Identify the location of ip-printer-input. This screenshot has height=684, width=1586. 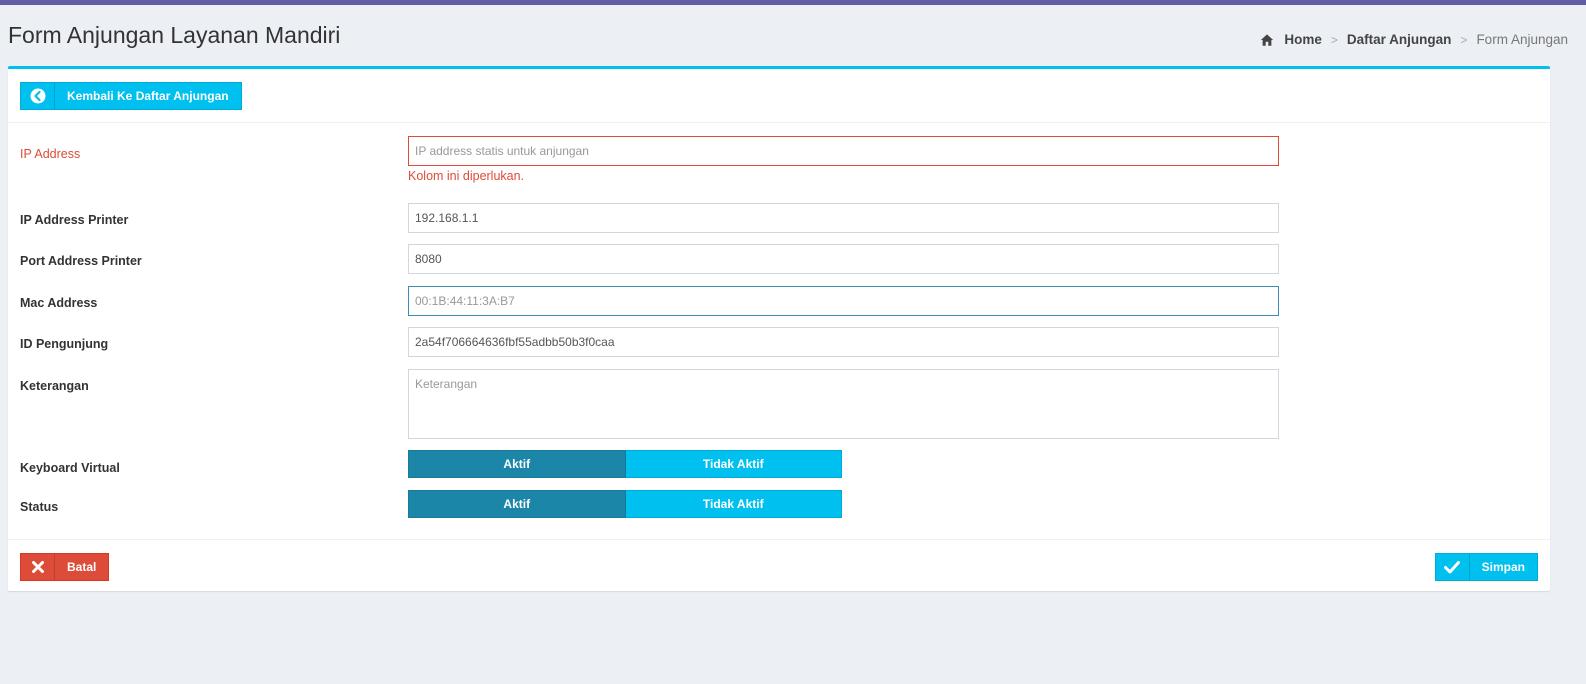
(843, 218).